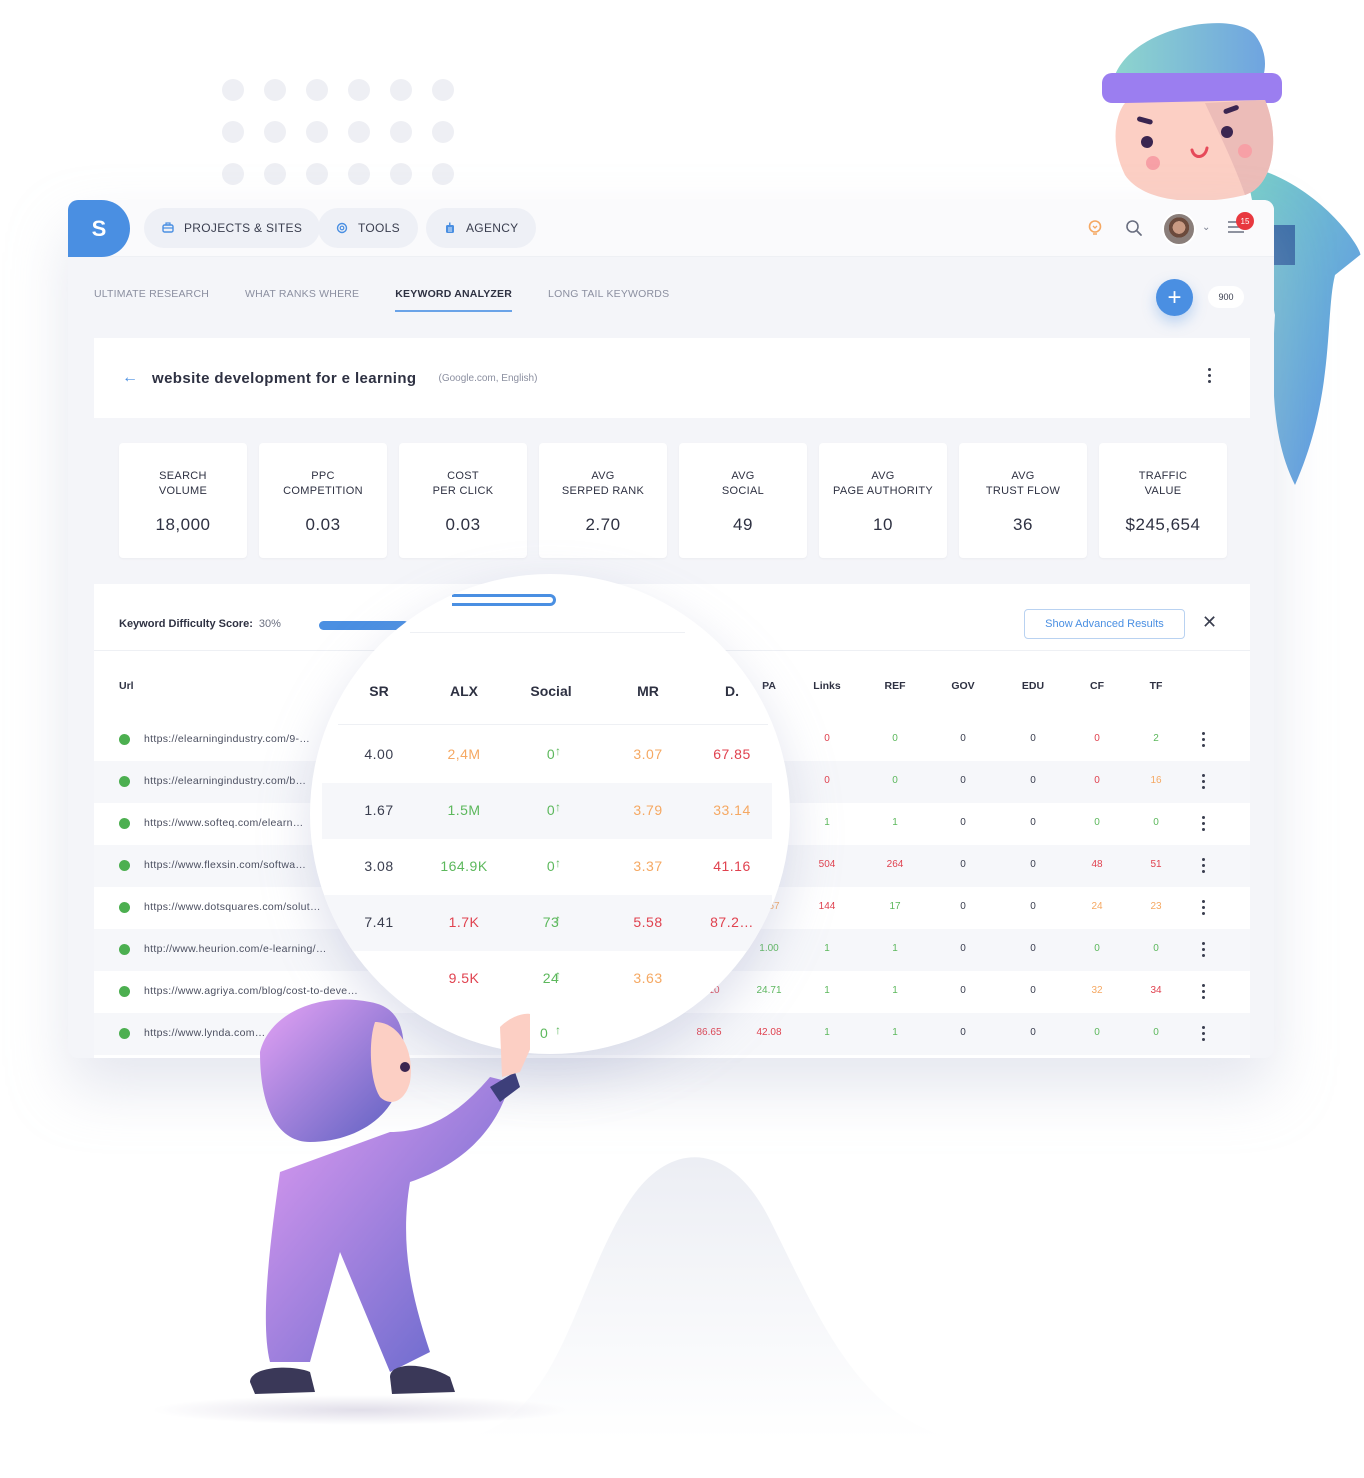  Describe the element at coordinates (338, 132) in the screenshot. I see `decorative-dot-grid` at that location.